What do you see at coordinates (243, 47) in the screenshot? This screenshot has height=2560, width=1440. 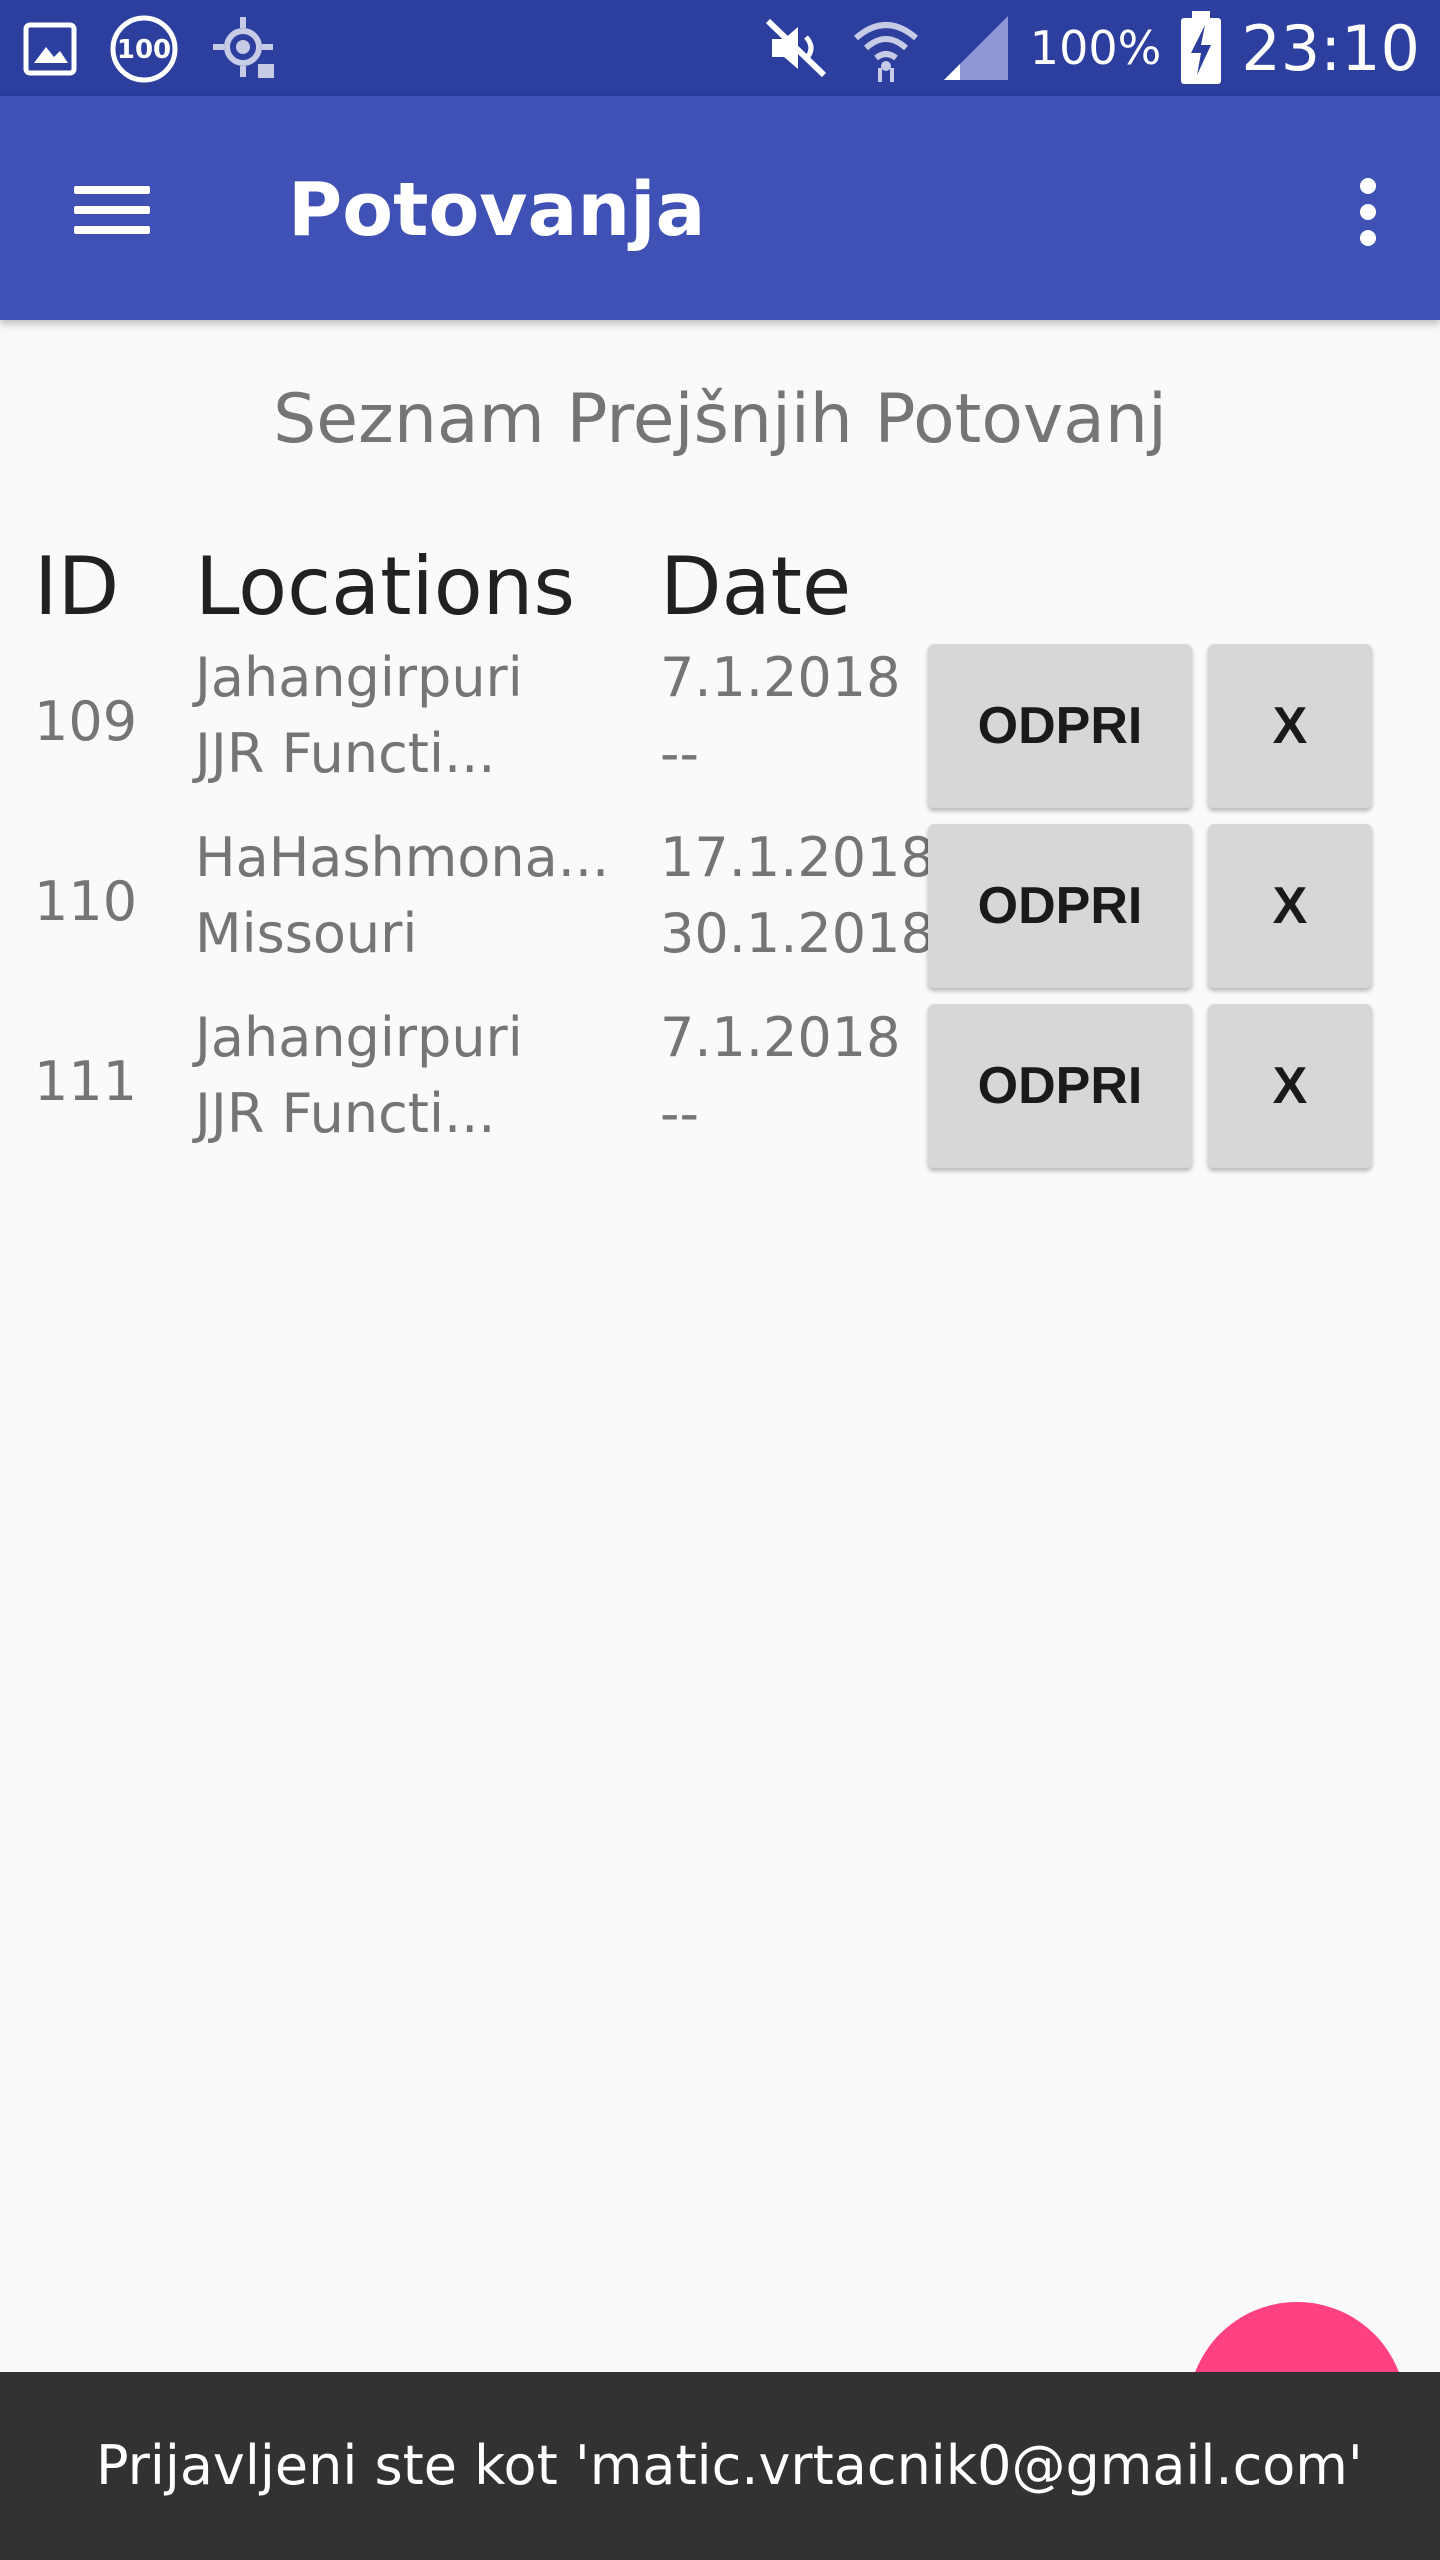 I see `location-icon` at bounding box center [243, 47].